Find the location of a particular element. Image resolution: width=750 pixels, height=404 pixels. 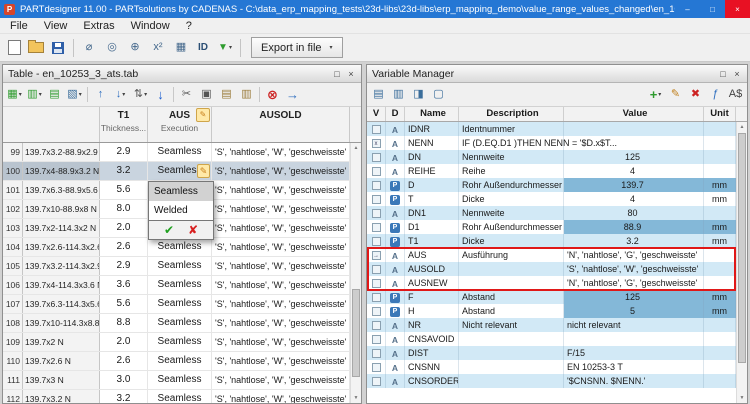

variable-row: P D Rohr Außendurchmesser 139.7 mm is located at coordinates (551, 185).